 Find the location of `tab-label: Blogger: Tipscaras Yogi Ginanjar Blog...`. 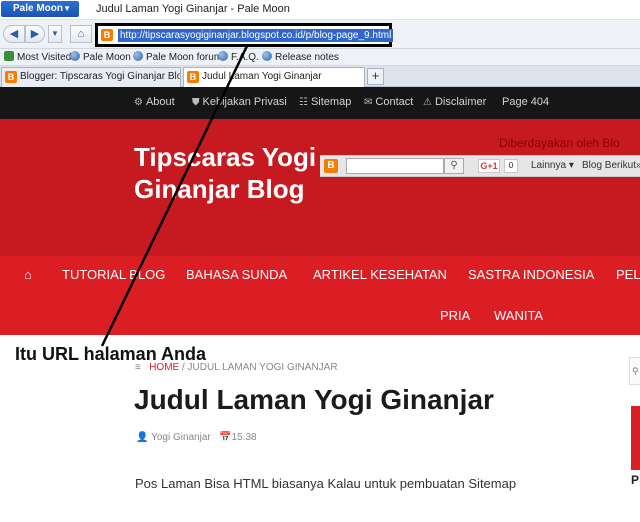

tab-label: Blogger: Tipscaras Yogi Ginanjar Blog... is located at coordinates (100, 76).